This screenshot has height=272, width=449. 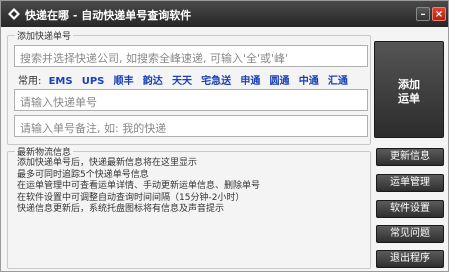 What do you see at coordinates (439, 14) in the screenshot?
I see `close-button: ×` at bounding box center [439, 14].